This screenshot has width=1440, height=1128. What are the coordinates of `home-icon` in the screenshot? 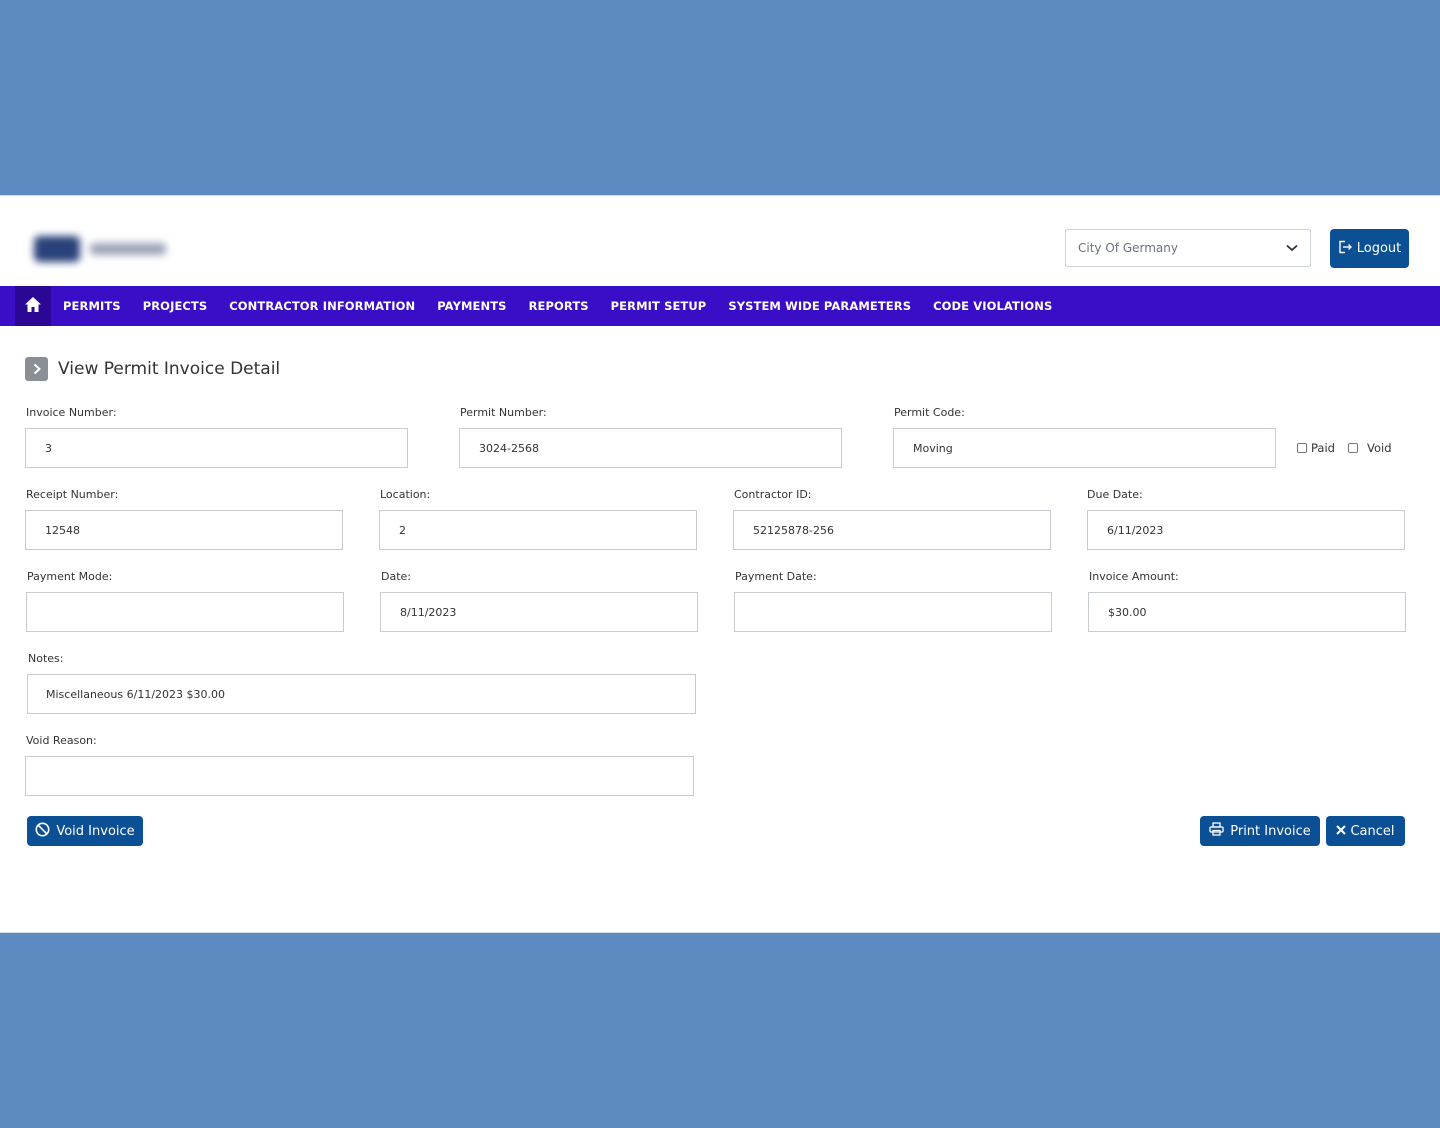 It's located at (33, 306).